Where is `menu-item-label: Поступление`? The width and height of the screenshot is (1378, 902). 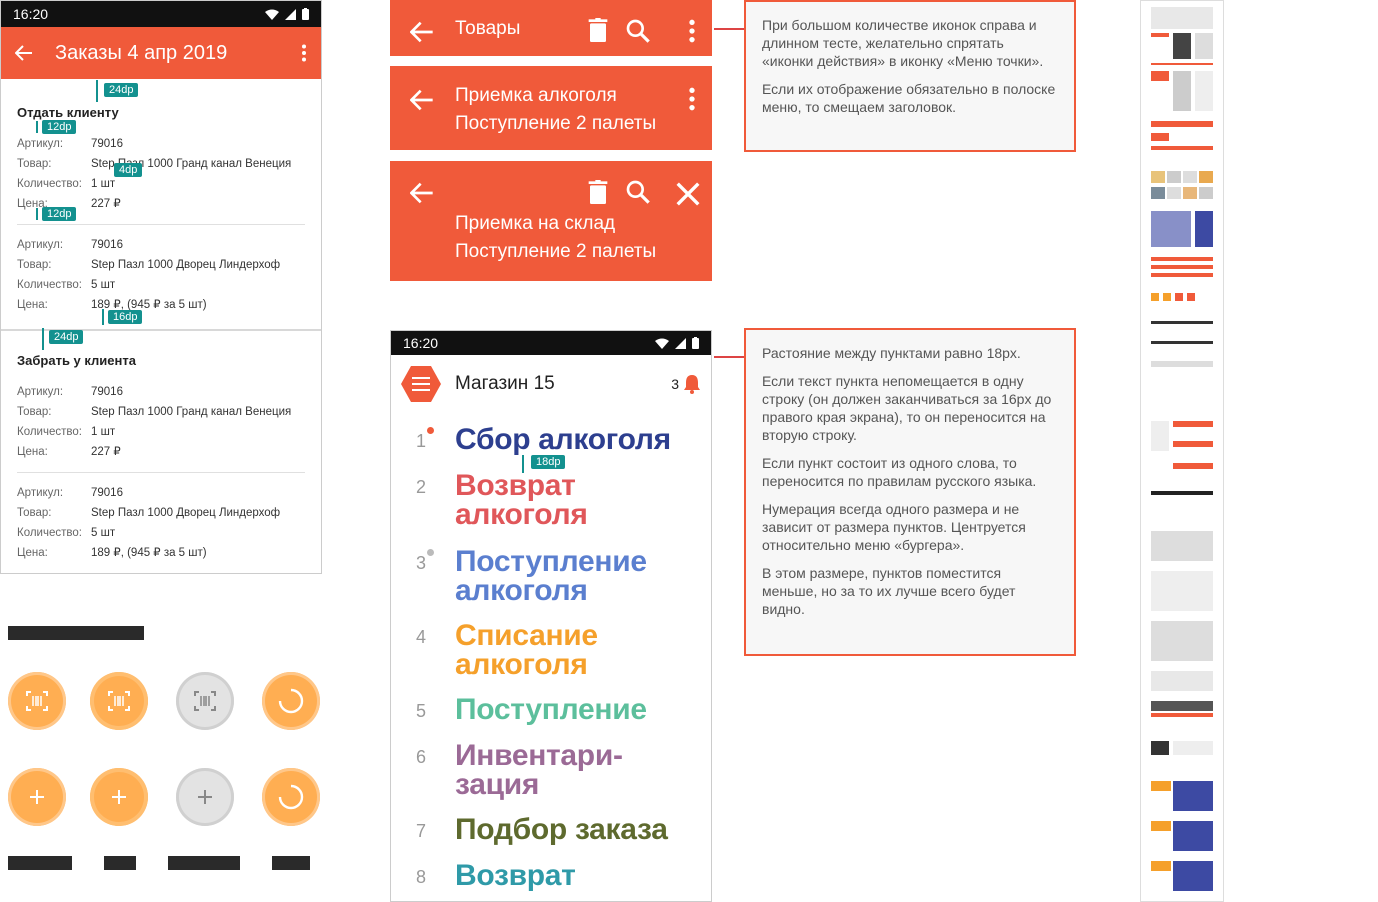
menu-item-label: Поступление is located at coordinates (551, 710).